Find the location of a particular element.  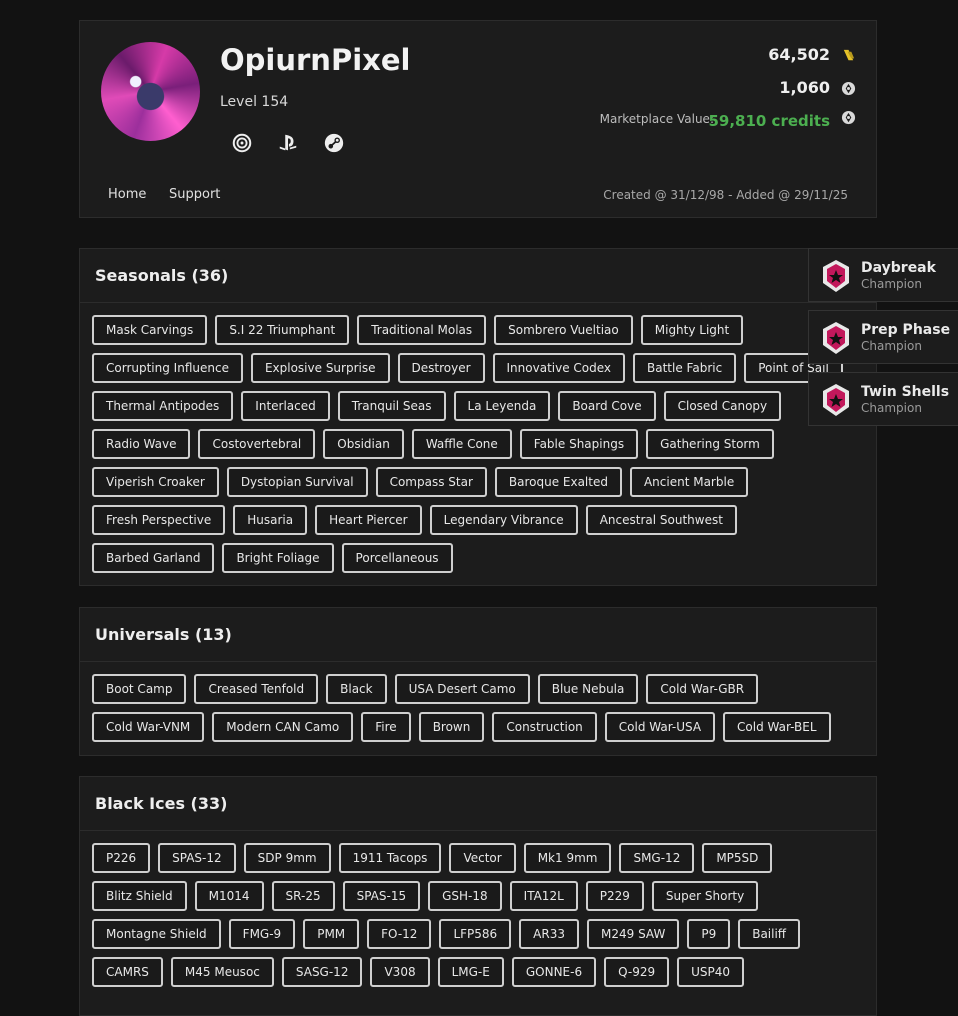

champion-card: Twin Shells Champion is located at coordinates (883, 399).